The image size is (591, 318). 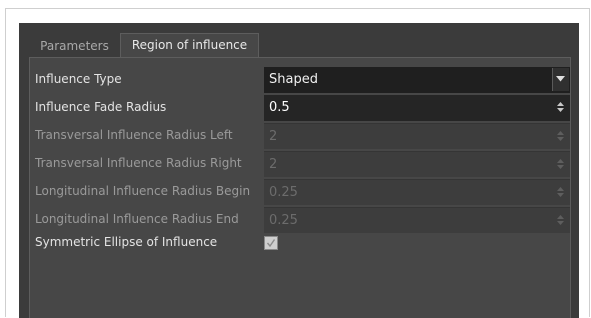 I want to click on tab-parameters: Parameters, so click(x=74, y=46).